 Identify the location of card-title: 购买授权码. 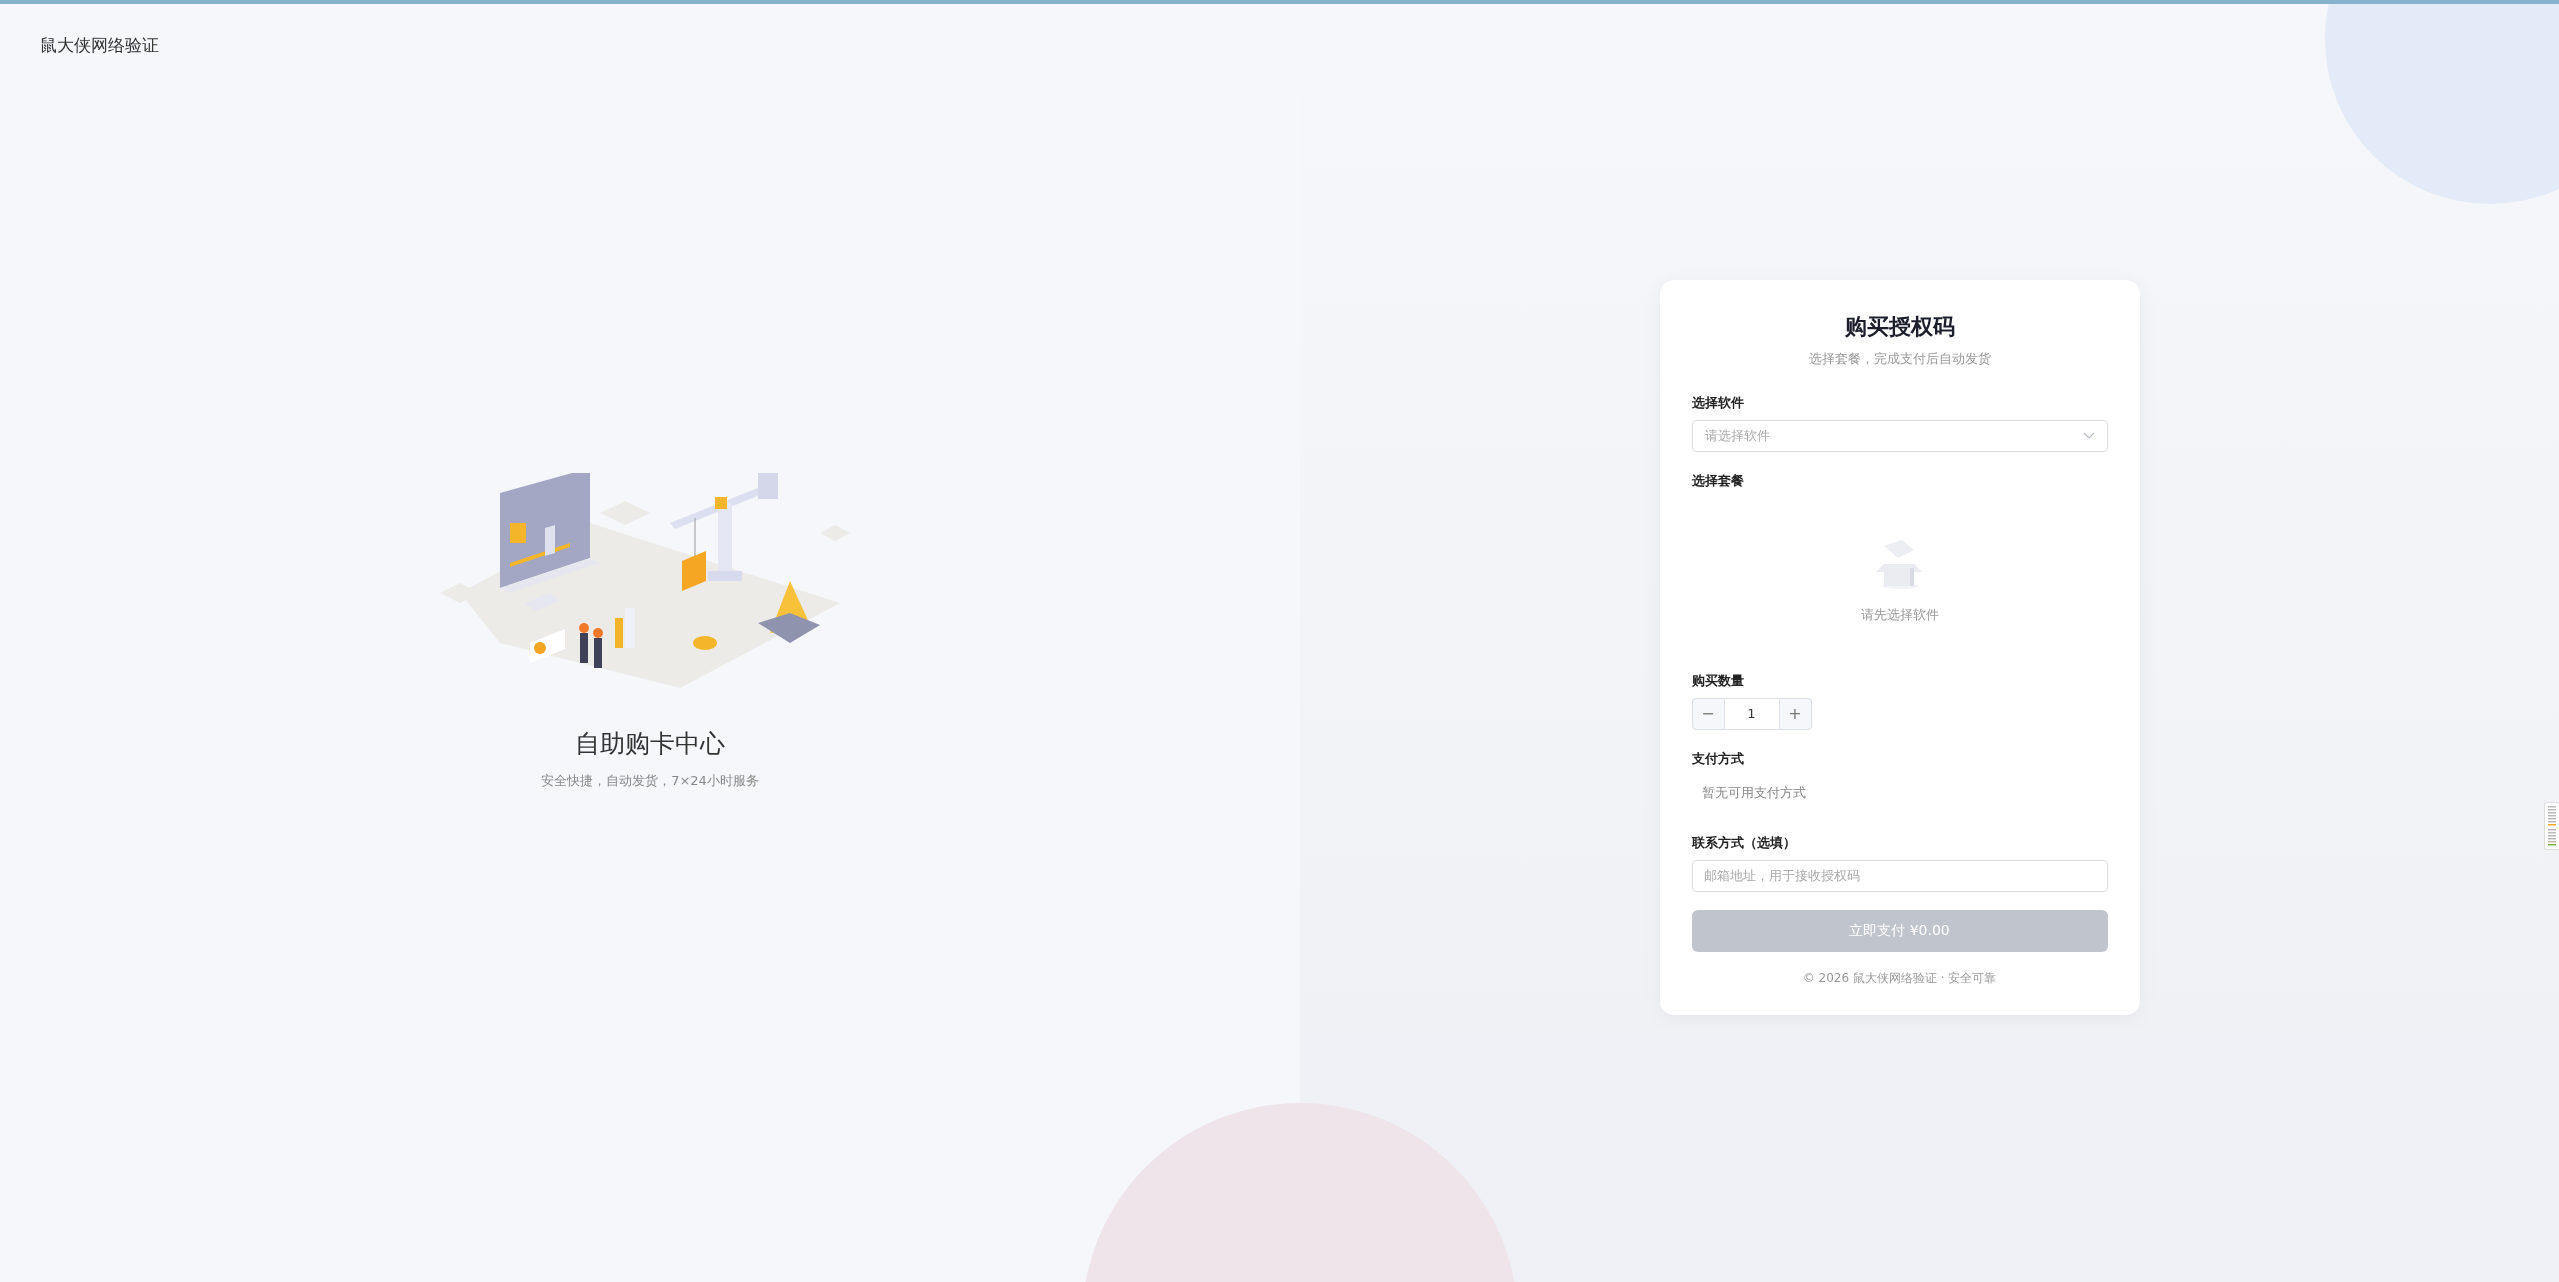
(1899, 326).